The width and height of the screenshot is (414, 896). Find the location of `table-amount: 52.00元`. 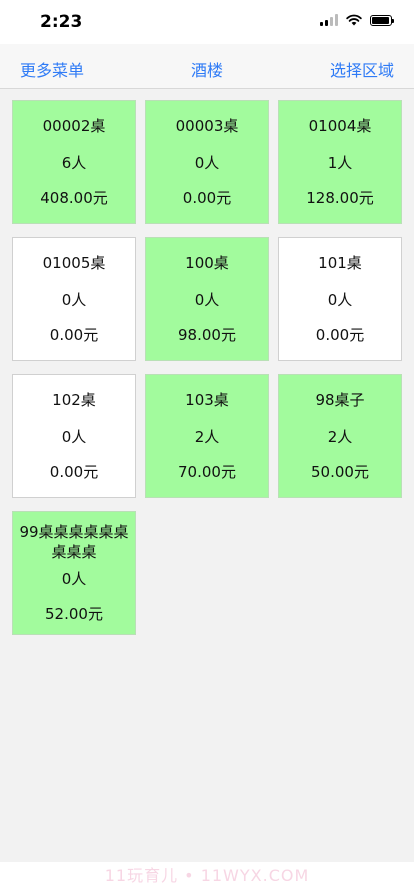

table-amount: 52.00元 is located at coordinates (74, 614).